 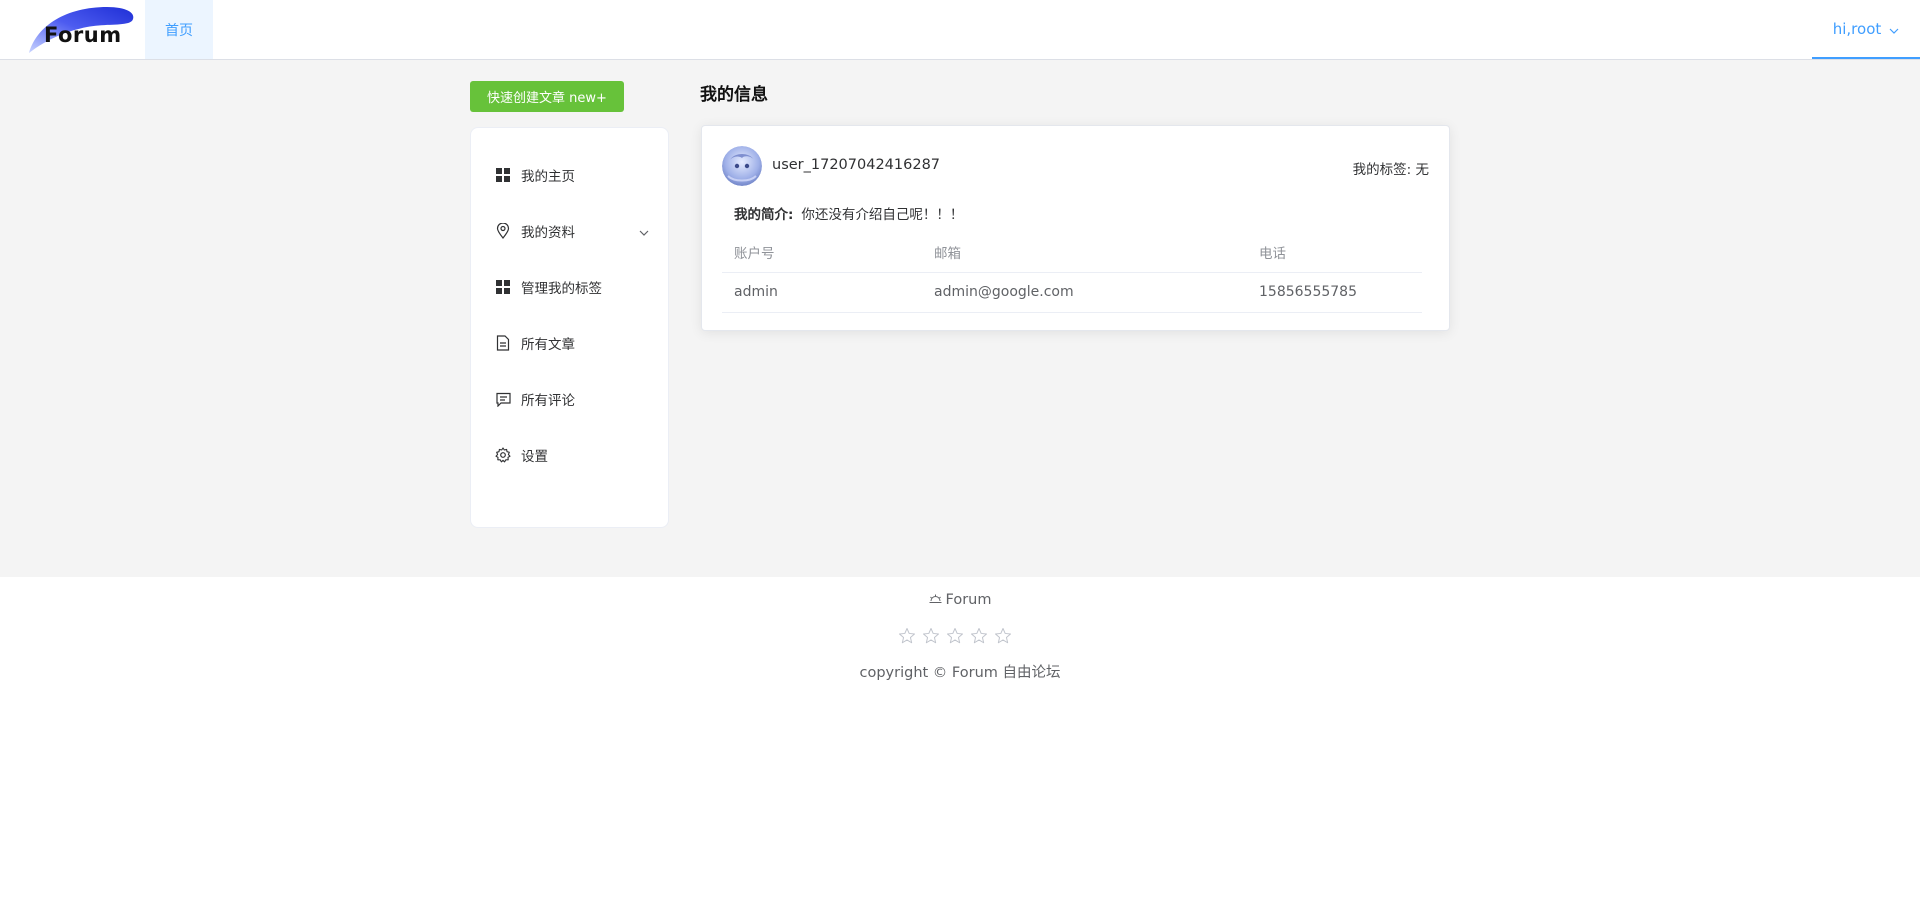 I want to click on chat-icon, so click(x=503, y=399).